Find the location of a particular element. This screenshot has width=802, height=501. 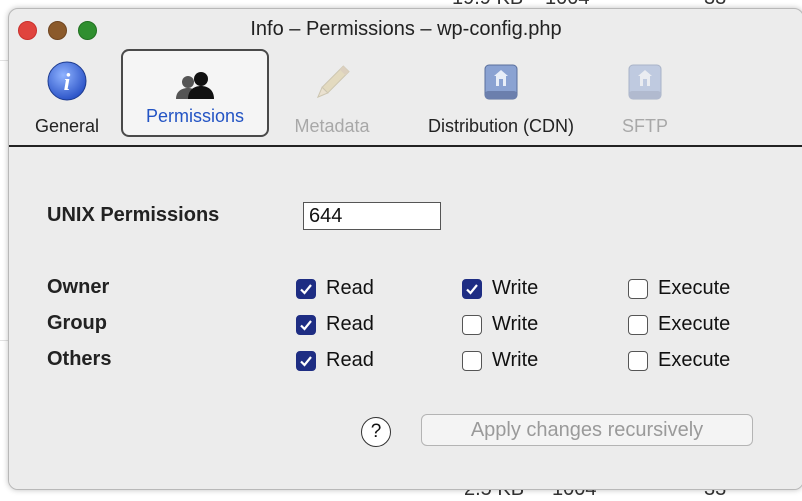

help-icon: ? is located at coordinates (376, 431).